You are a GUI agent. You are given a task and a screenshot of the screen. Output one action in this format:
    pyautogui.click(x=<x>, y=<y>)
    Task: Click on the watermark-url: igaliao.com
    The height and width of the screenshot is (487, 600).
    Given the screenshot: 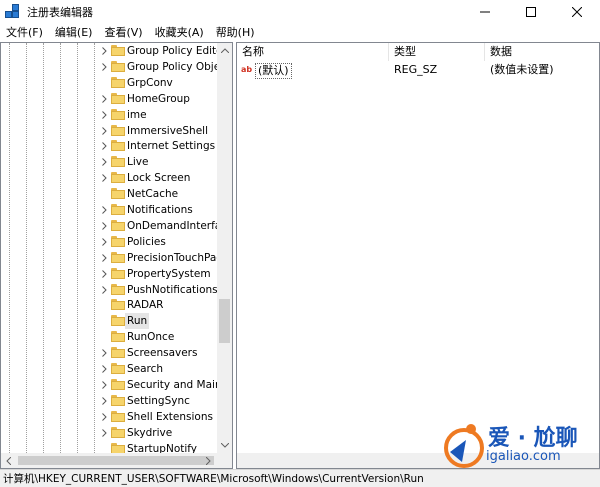 What is the action you would take?
    pyautogui.click(x=523, y=456)
    